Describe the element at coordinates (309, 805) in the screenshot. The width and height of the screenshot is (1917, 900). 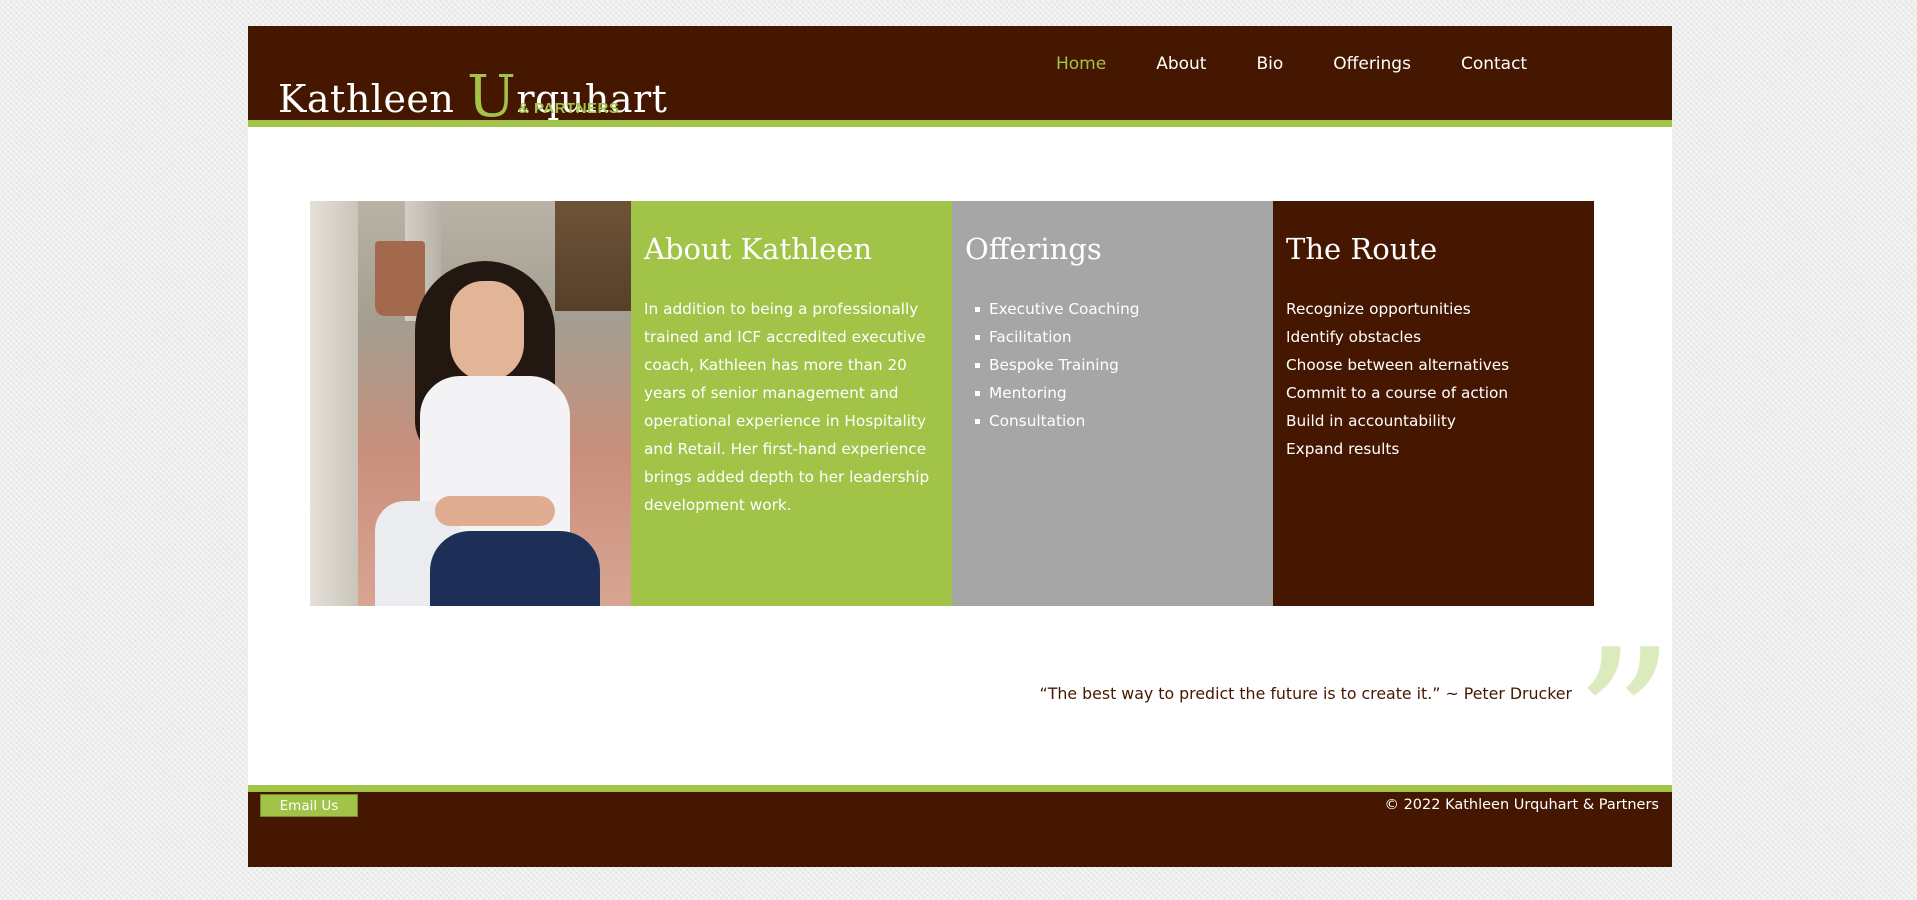
I see `email-us-button: Email Us` at that location.